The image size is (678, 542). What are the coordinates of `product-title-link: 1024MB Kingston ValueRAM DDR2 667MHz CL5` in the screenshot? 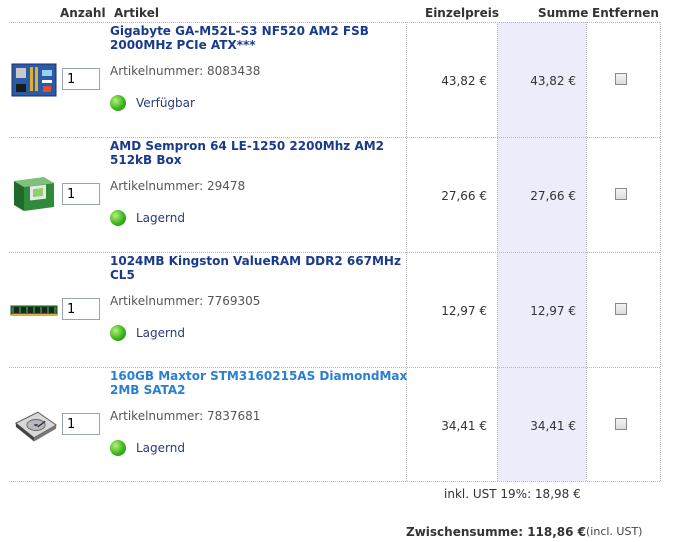 It's located at (260, 268).